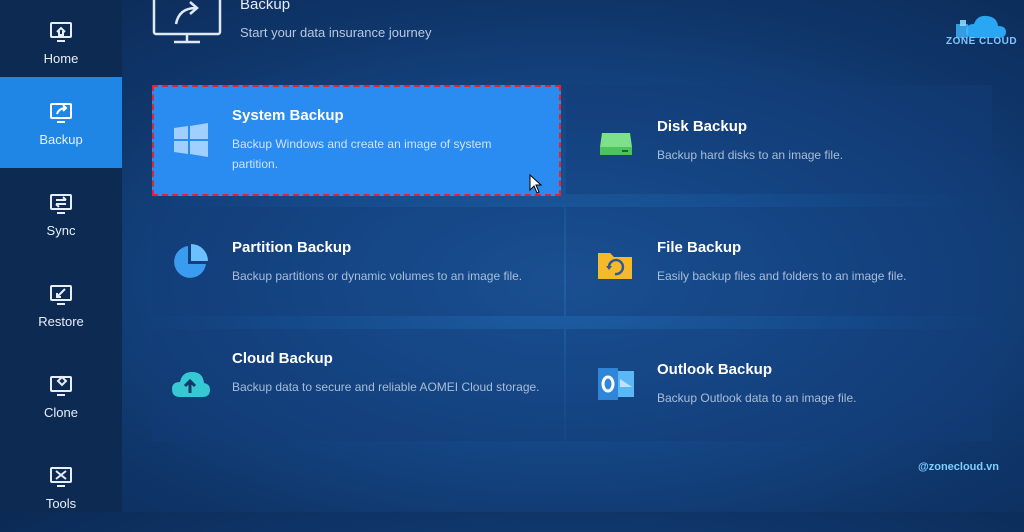 This screenshot has width=1024, height=532. What do you see at coordinates (616, 384) in the screenshot?
I see `outlook-icon` at bounding box center [616, 384].